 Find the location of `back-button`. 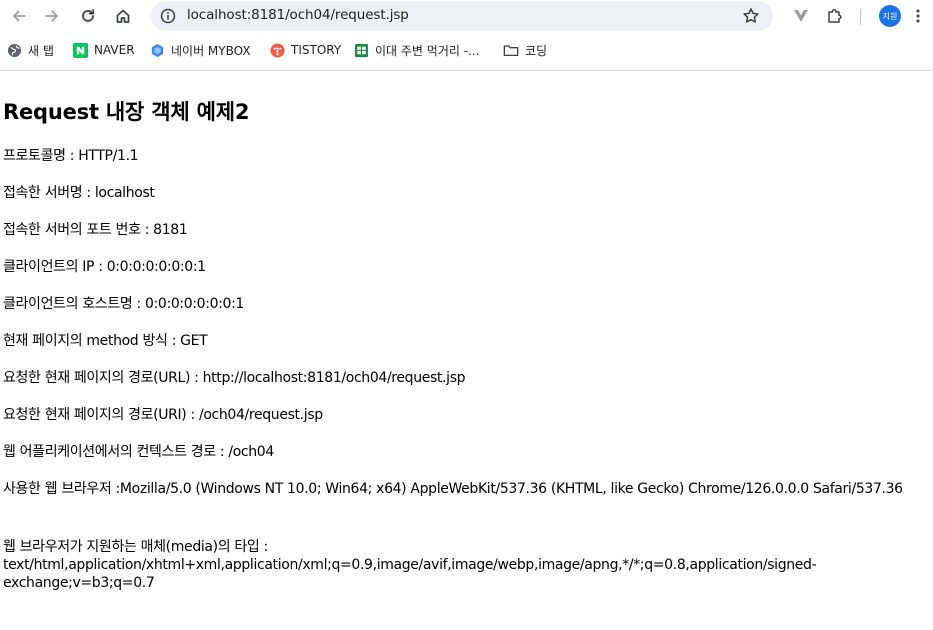

back-button is located at coordinates (19, 16).